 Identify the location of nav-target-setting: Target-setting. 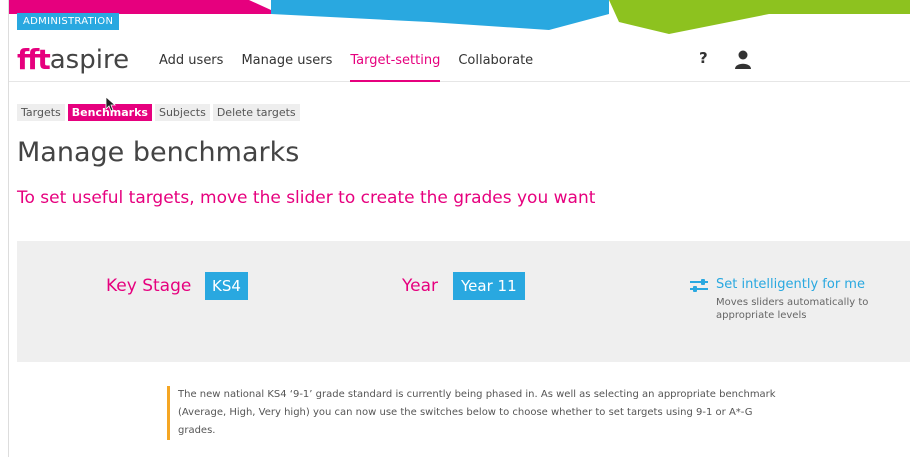
(395, 59).